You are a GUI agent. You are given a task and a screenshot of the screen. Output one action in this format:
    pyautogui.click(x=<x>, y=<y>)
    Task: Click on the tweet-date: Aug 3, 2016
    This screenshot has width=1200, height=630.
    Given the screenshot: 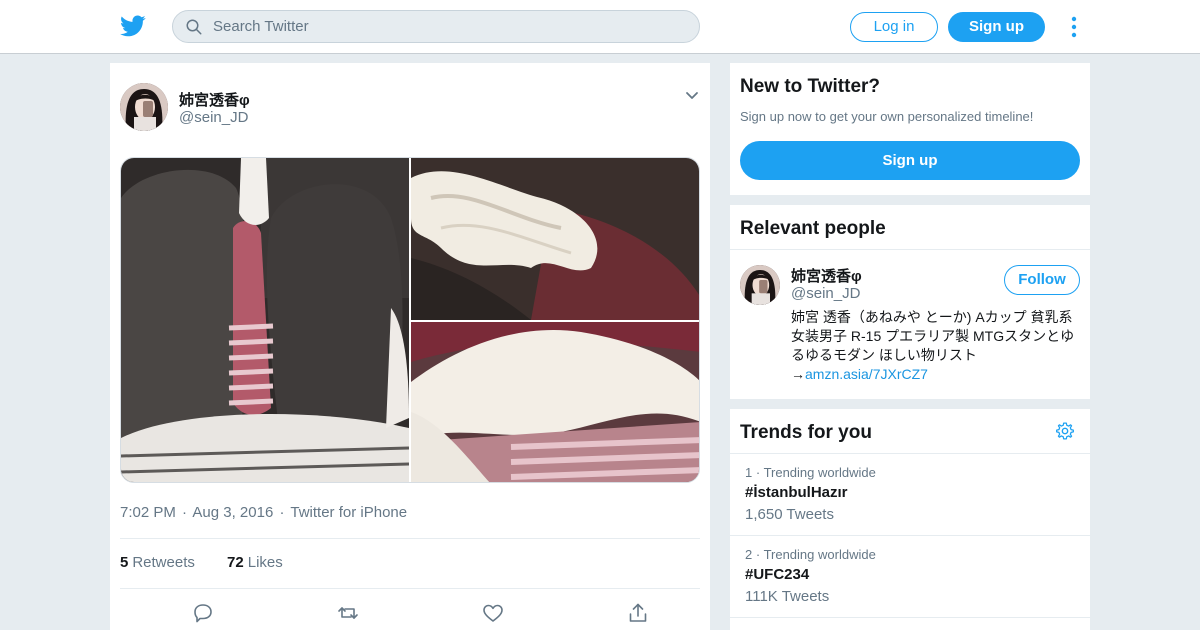 What is the action you would take?
    pyautogui.click(x=233, y=512)
    